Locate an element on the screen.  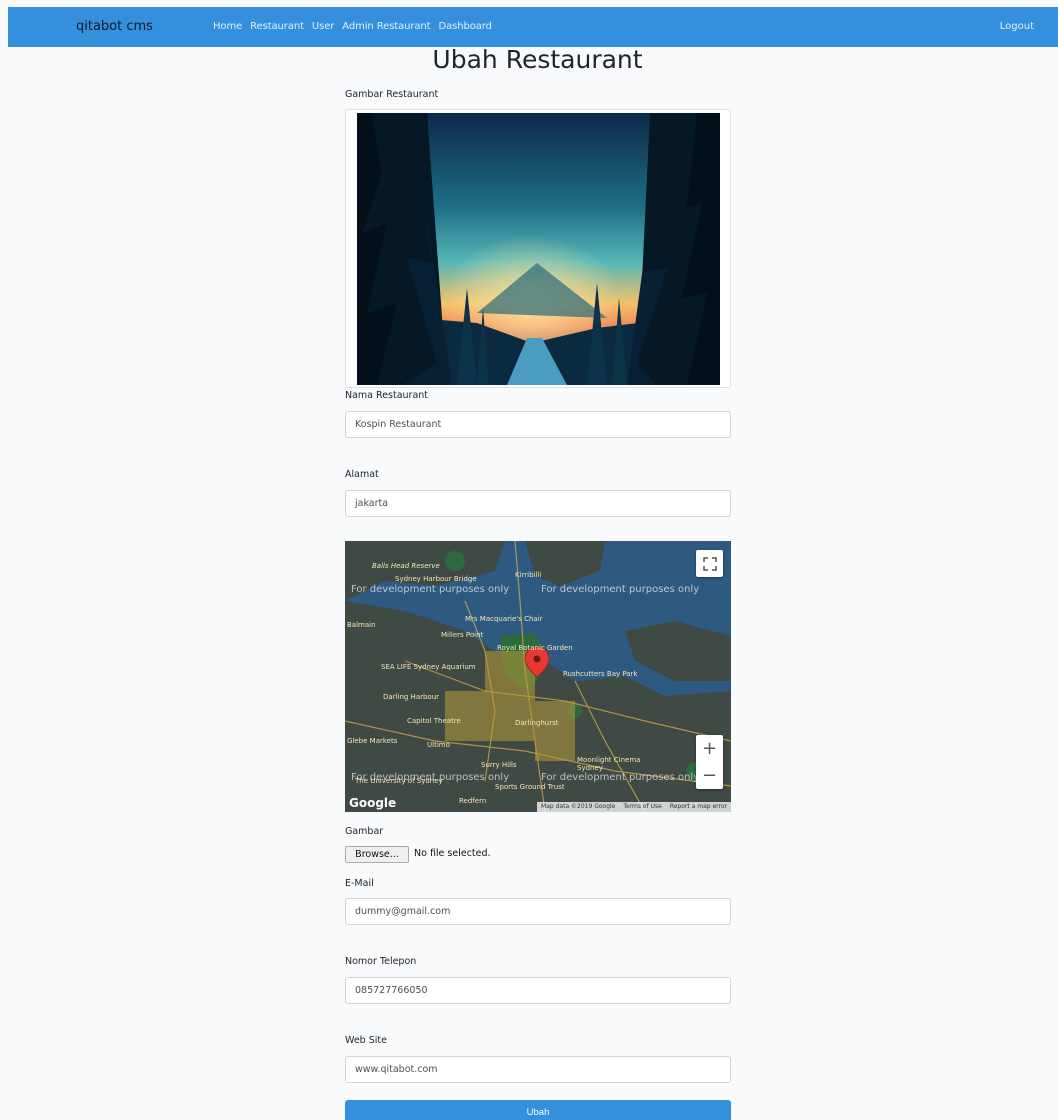
zoom-out-button: − is located at coordinates (709, 775).